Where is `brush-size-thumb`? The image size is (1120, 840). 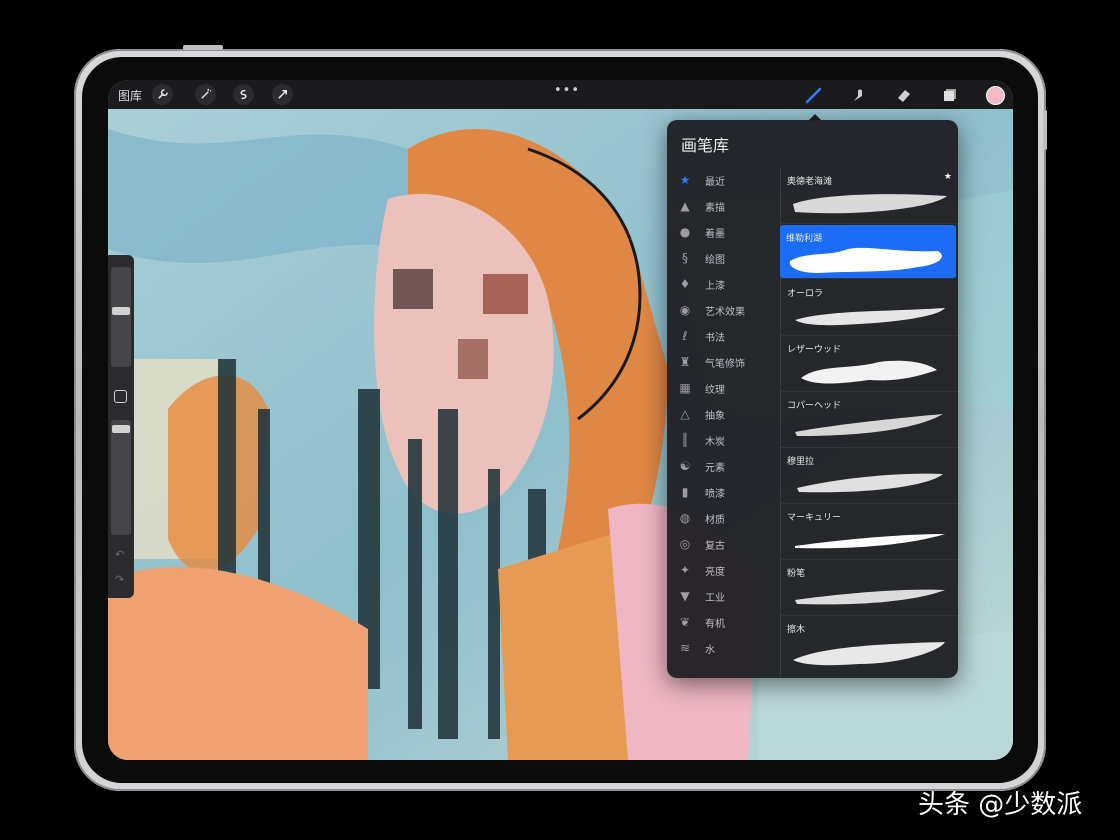 brush-size-thumb is located at coordinates (121, 311).